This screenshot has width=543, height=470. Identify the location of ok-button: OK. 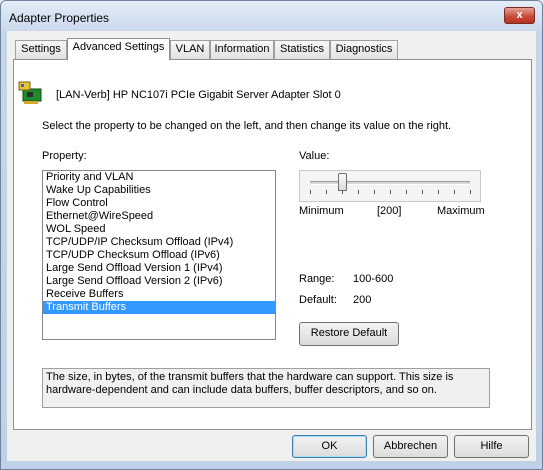
(329, 446).